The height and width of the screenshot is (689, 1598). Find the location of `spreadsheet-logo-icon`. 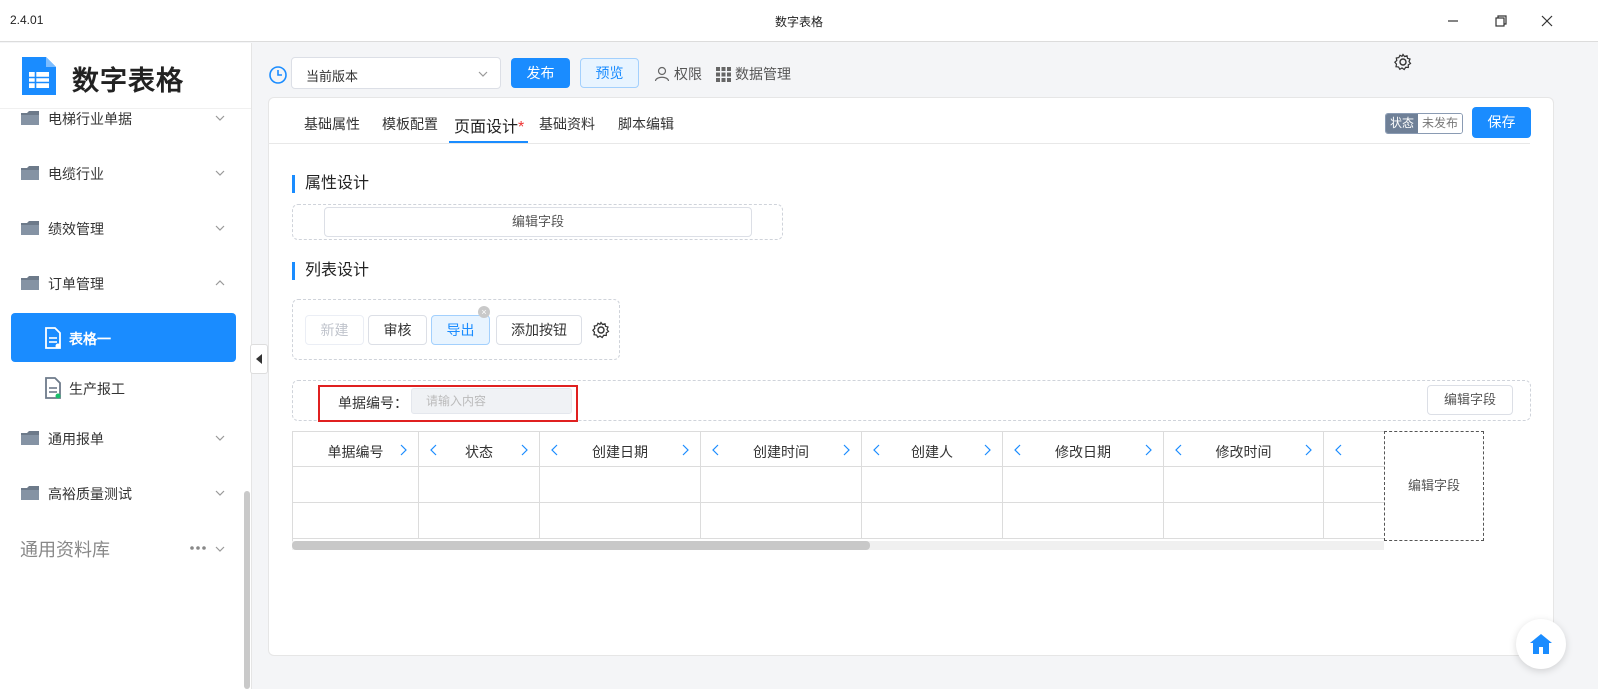

spreadsheet-logo-icon is located at coordinates (39, 76).